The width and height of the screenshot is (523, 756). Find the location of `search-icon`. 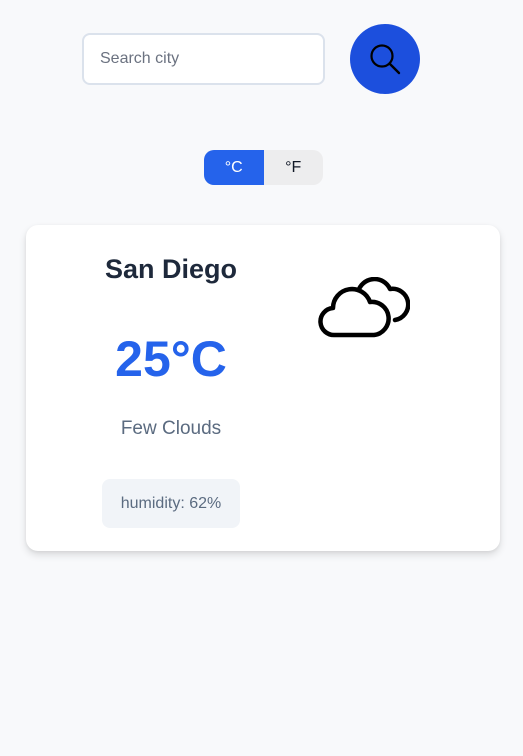

search-icon is located at coordinates (385, 59).